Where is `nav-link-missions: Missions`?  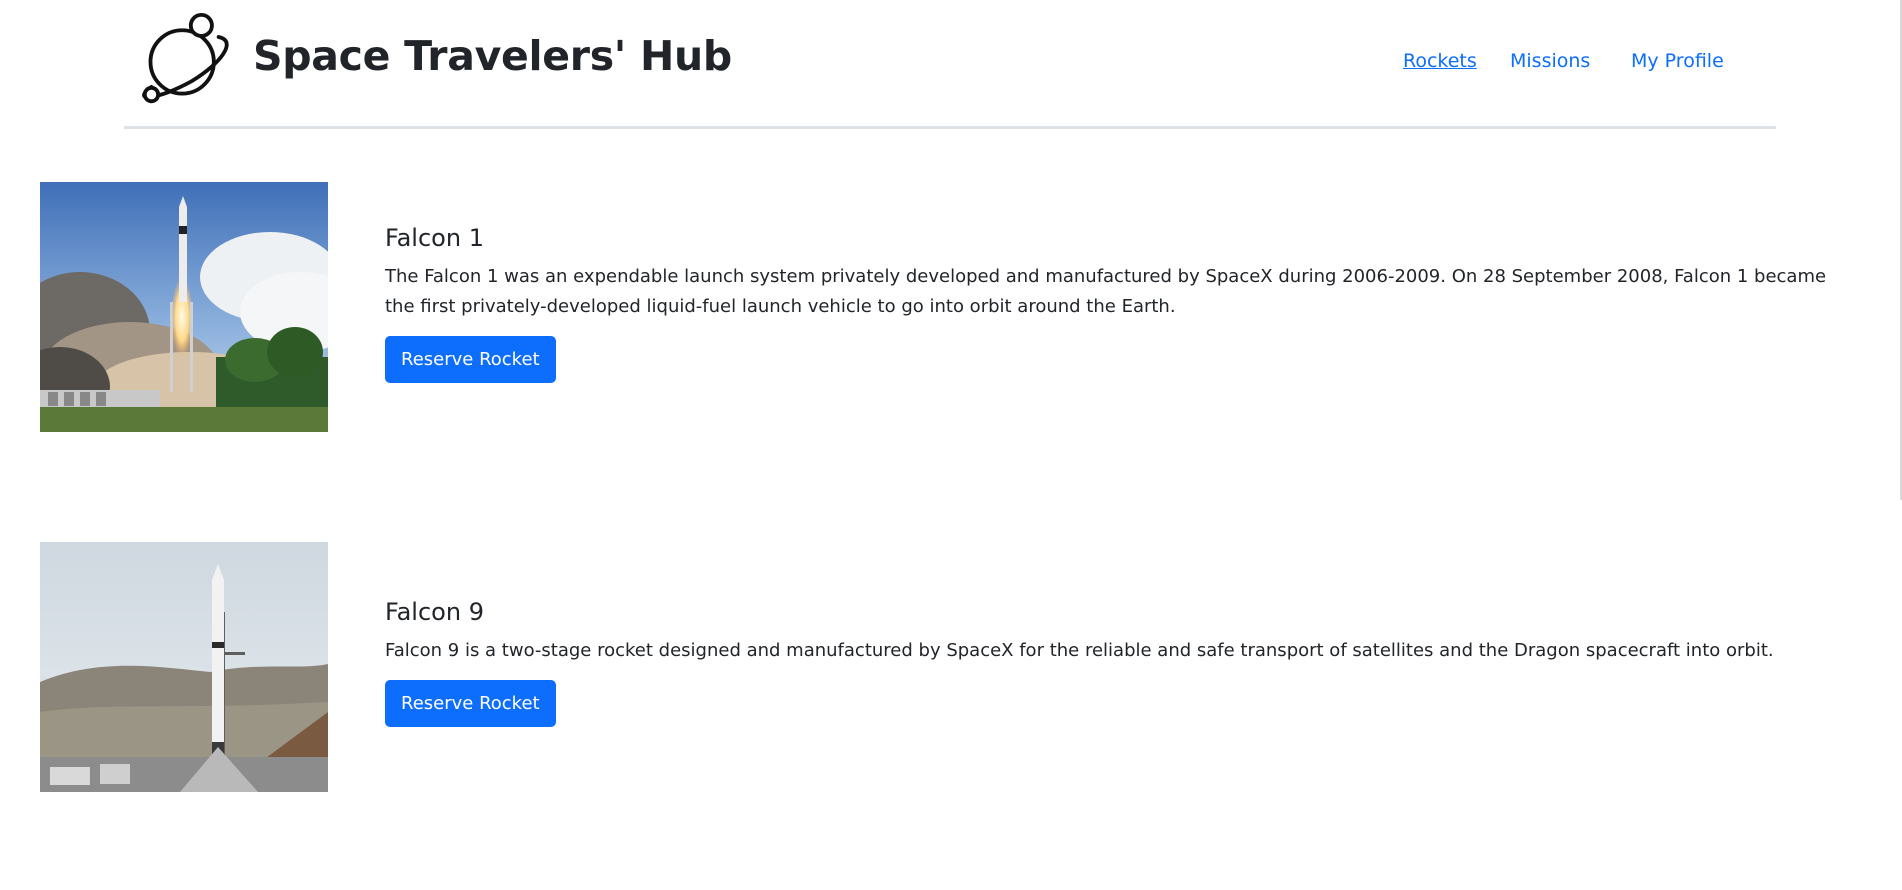 nav-link-missions: Missions is located at coordinates (1550, 61).